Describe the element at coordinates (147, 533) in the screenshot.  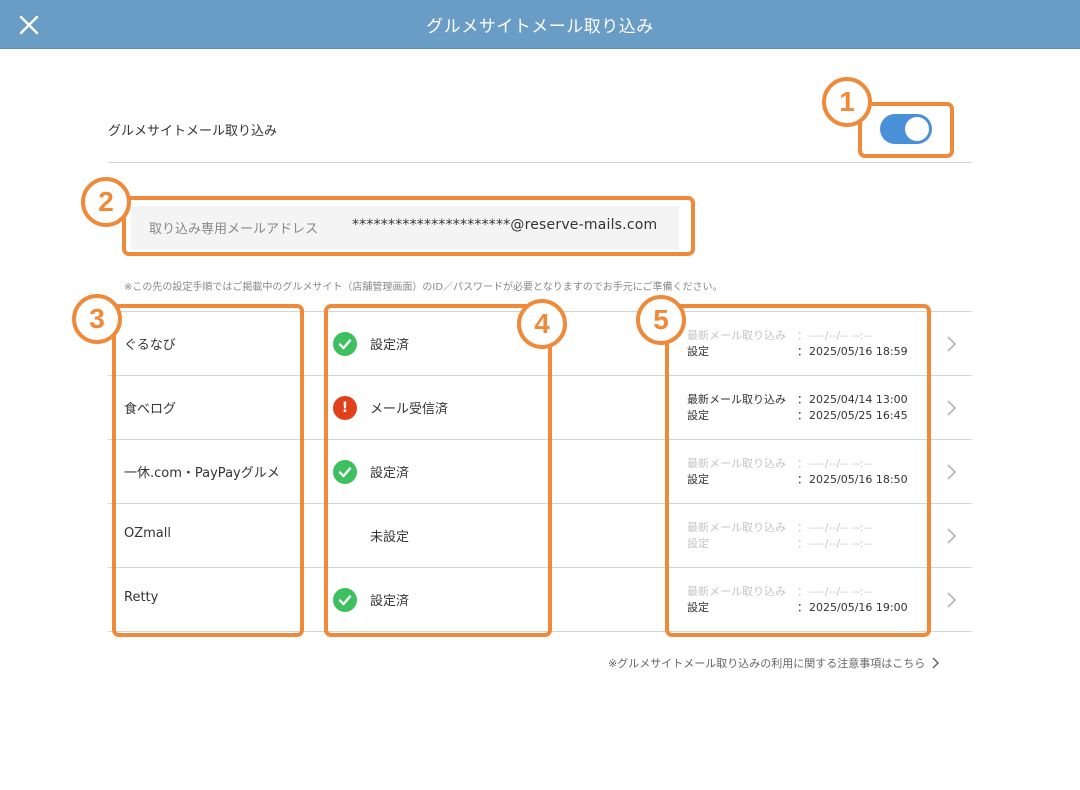
I see `site-name: OZmall` at that location.